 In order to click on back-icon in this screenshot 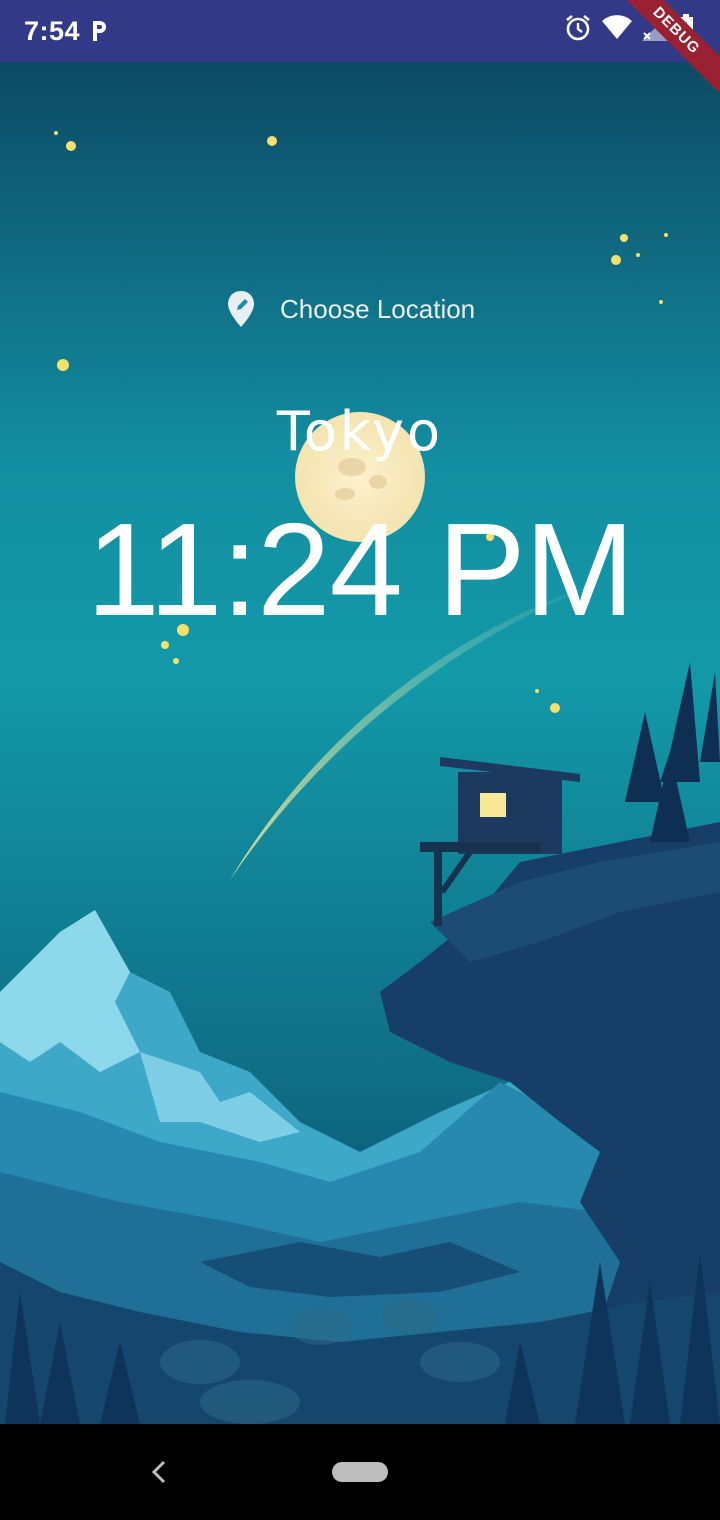, I will do `click(159, 1472)`.